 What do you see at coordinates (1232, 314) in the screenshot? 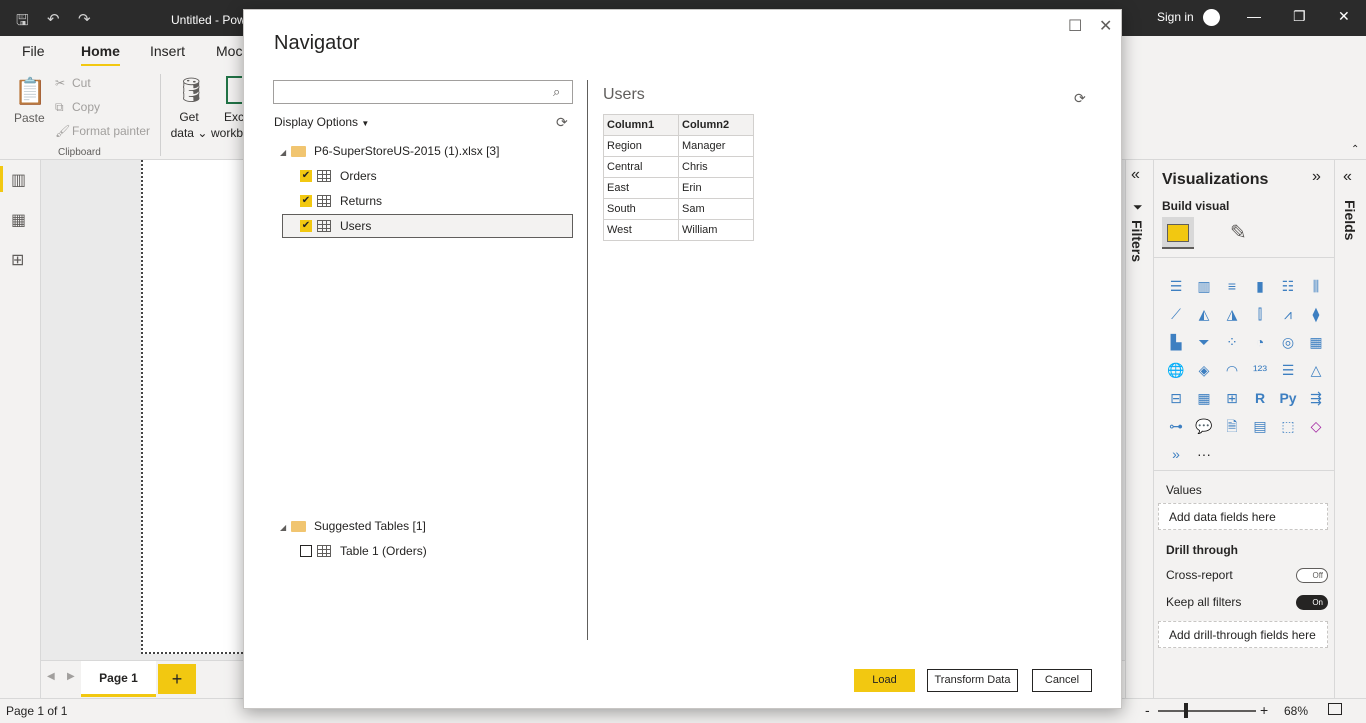
I see `stacked-area-icon: ◮` at bounding box center [1232, 314].